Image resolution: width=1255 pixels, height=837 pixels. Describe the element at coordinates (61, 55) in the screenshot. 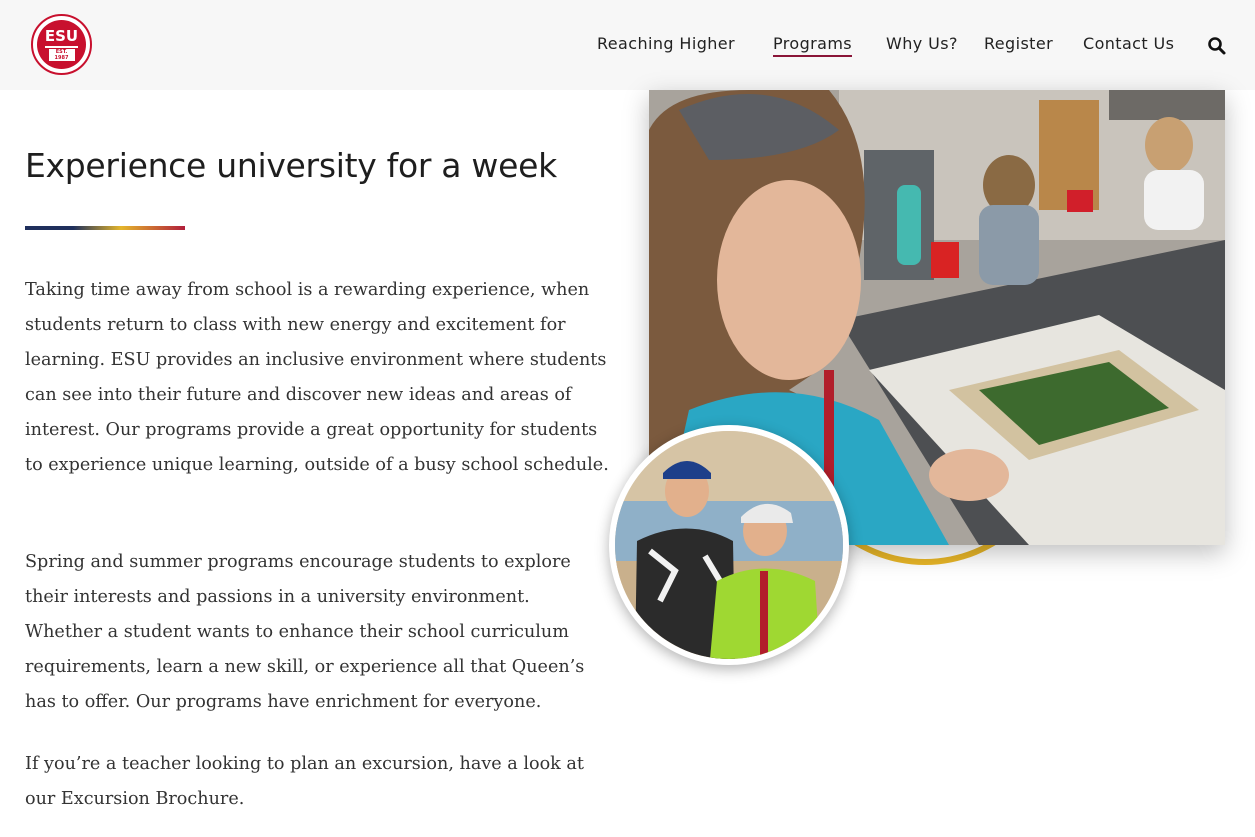

I see `logo-est: EST. 1987` at that location.